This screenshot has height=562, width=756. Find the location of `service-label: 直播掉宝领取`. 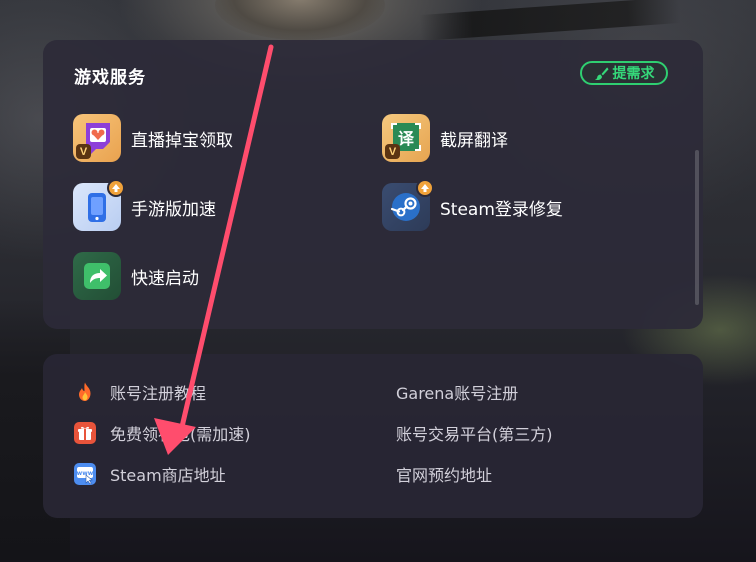

service-label: 直播掉宝领取 is located at coordinates (182, 140).